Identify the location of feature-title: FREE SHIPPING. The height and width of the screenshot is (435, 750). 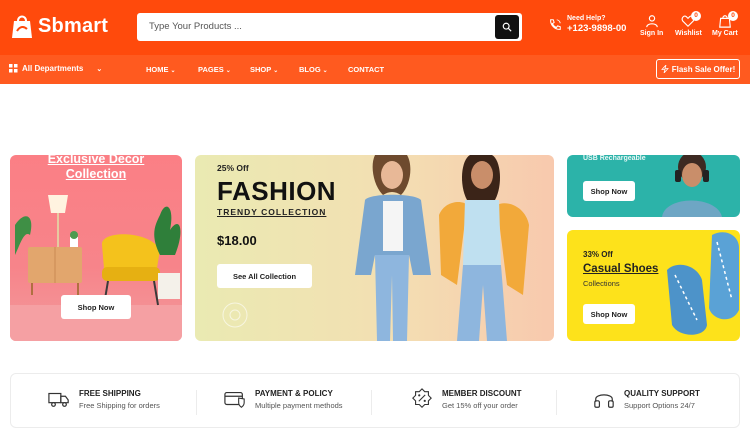
(110, 393).